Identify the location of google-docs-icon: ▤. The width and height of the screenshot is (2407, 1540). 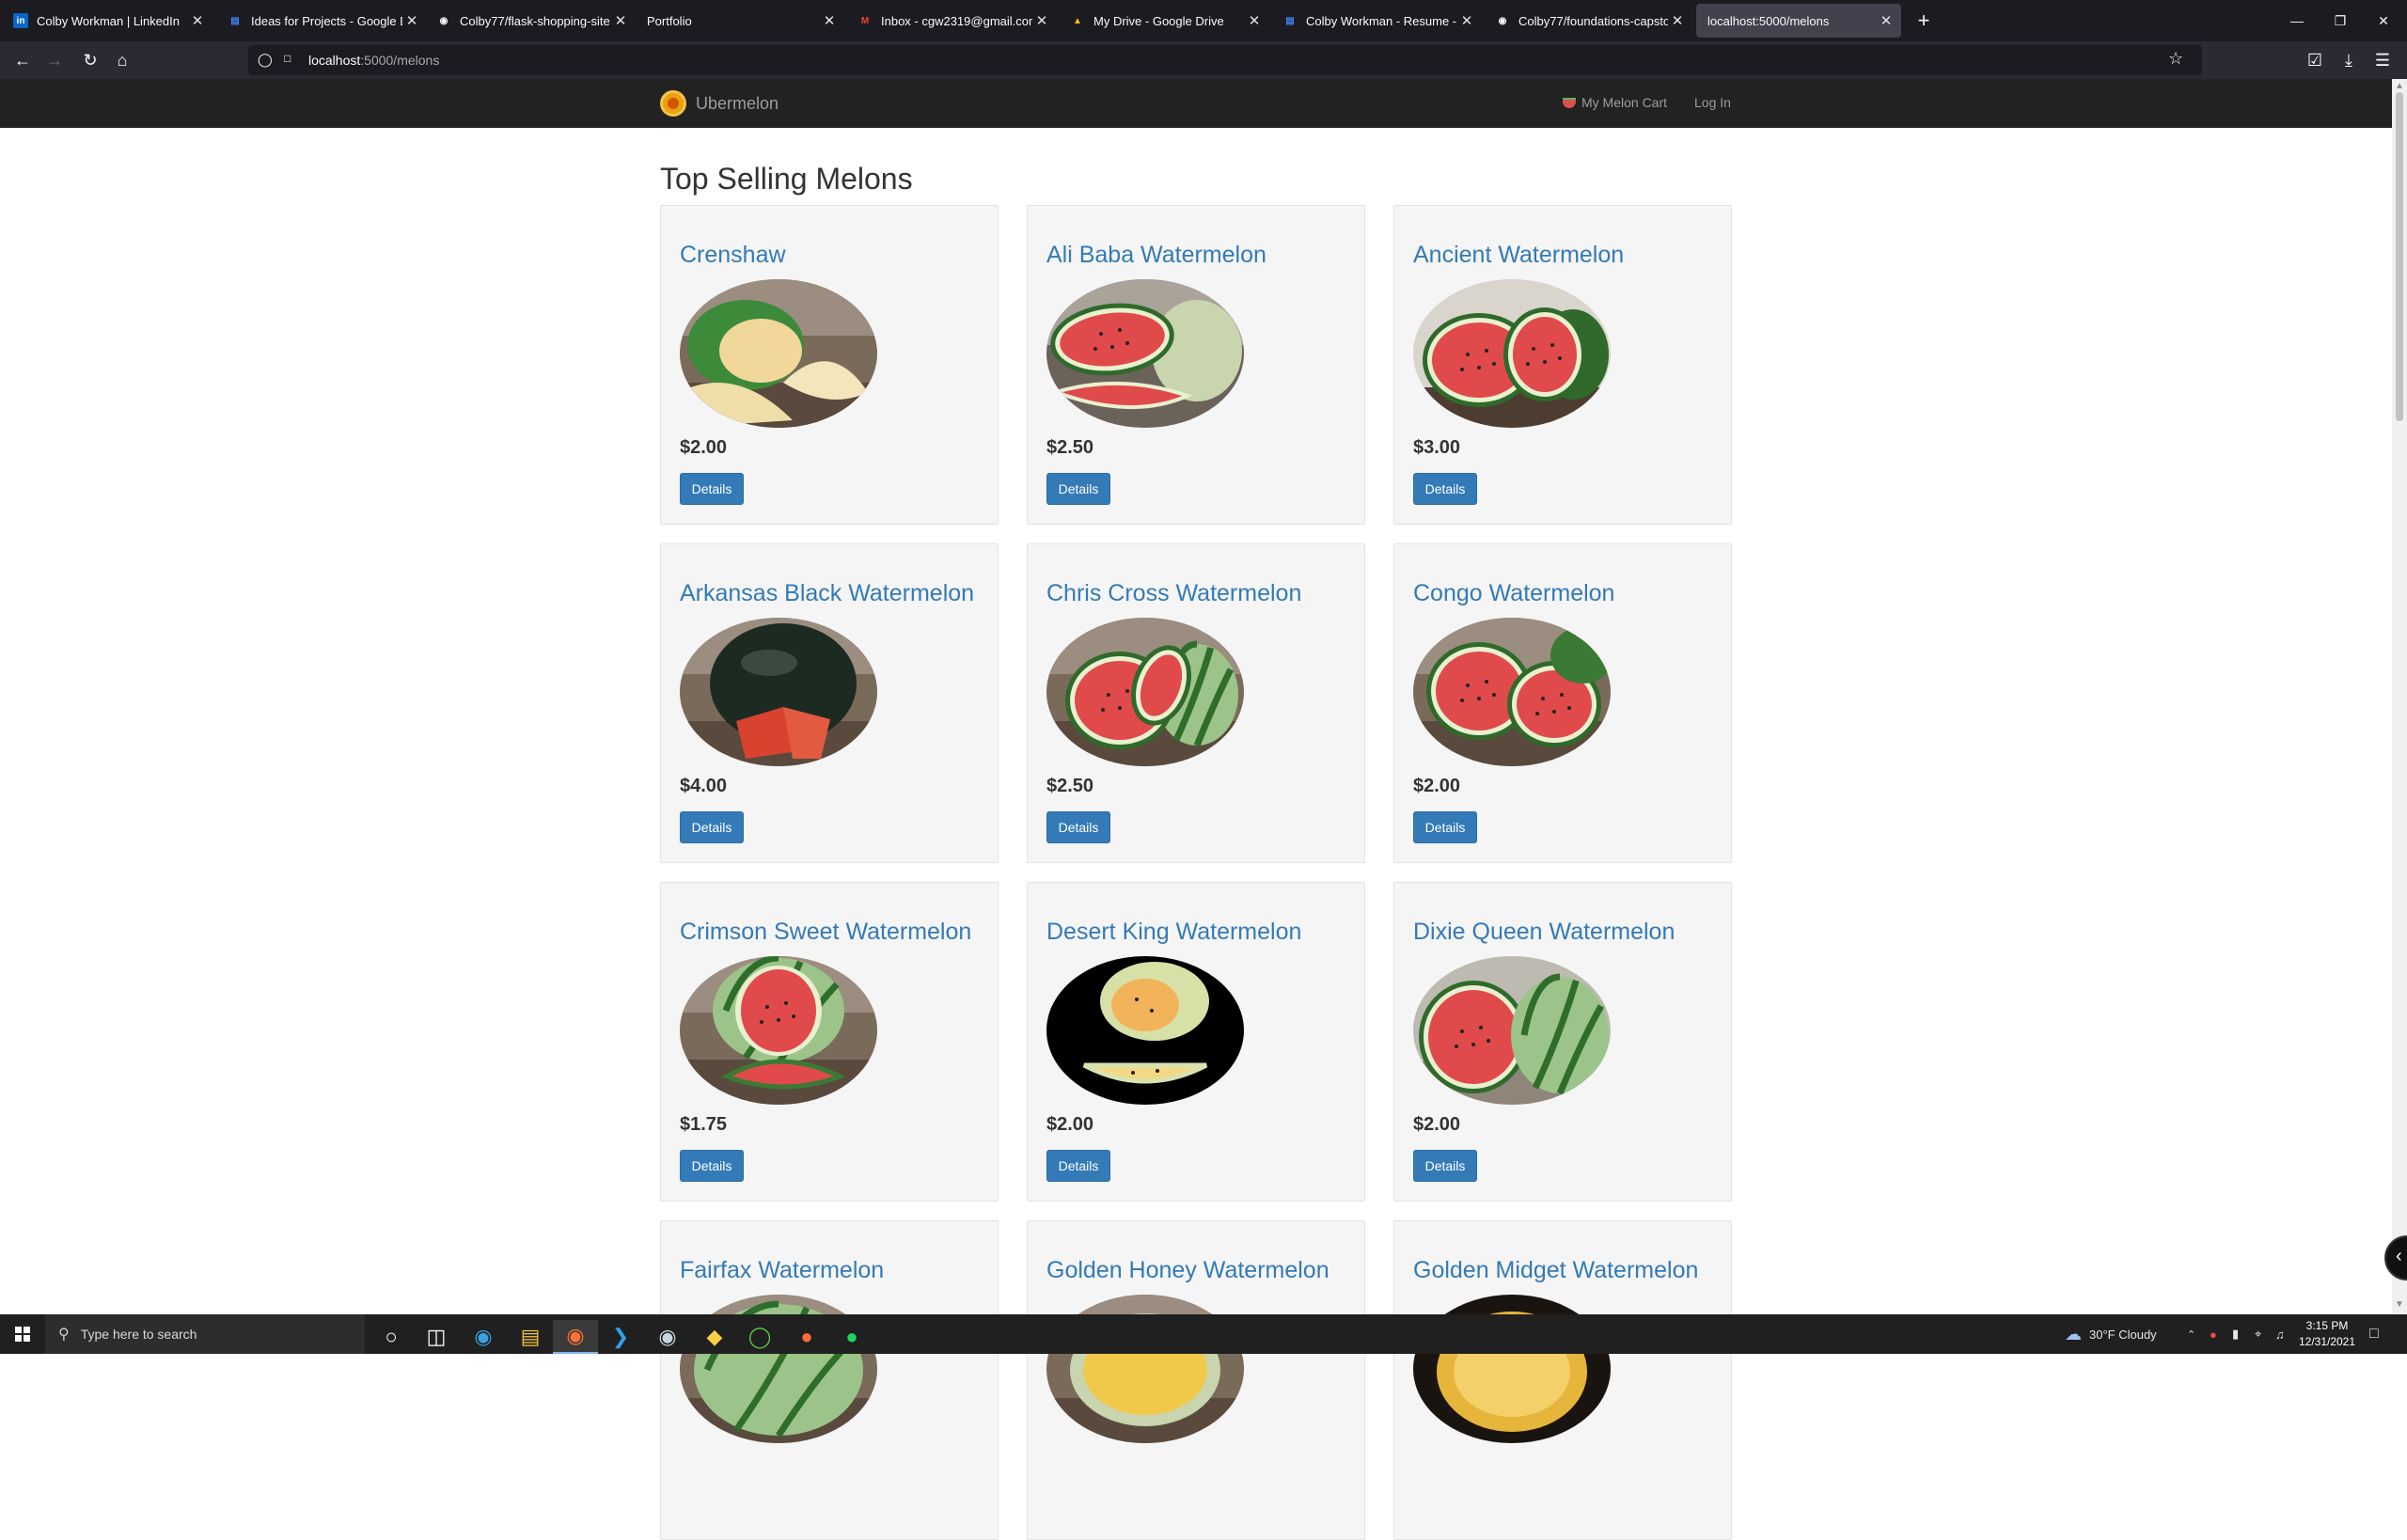
(1290, 20).